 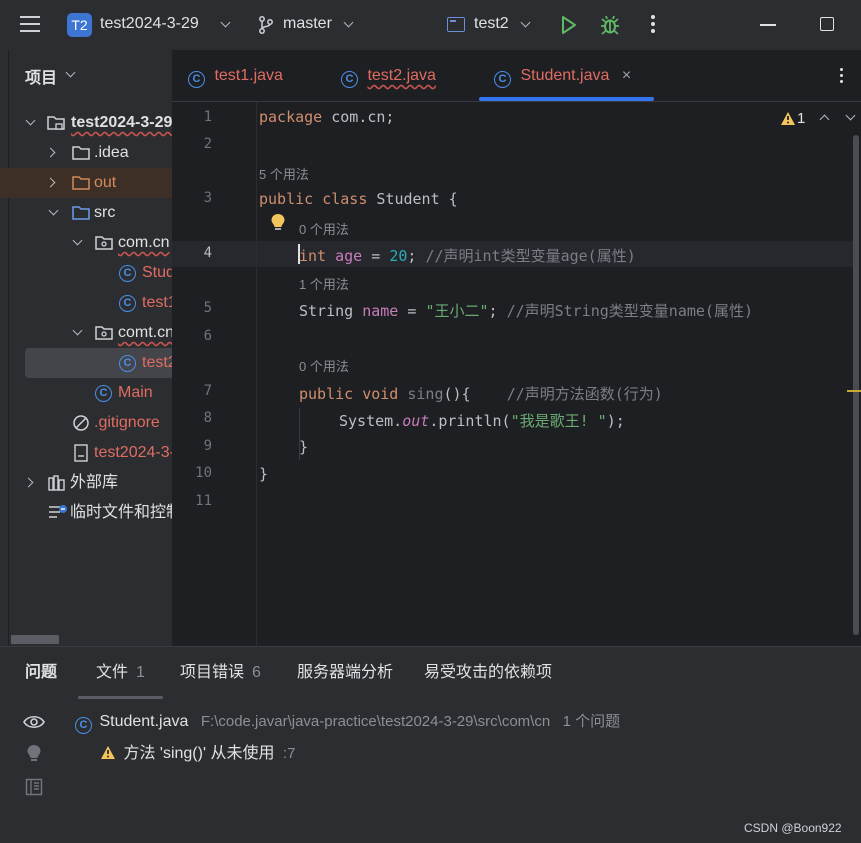 What do you see at coordinates (327, 117) in the screenshot?
I see `code-line-1: package com.cn;` at bounding box center [327, 117].